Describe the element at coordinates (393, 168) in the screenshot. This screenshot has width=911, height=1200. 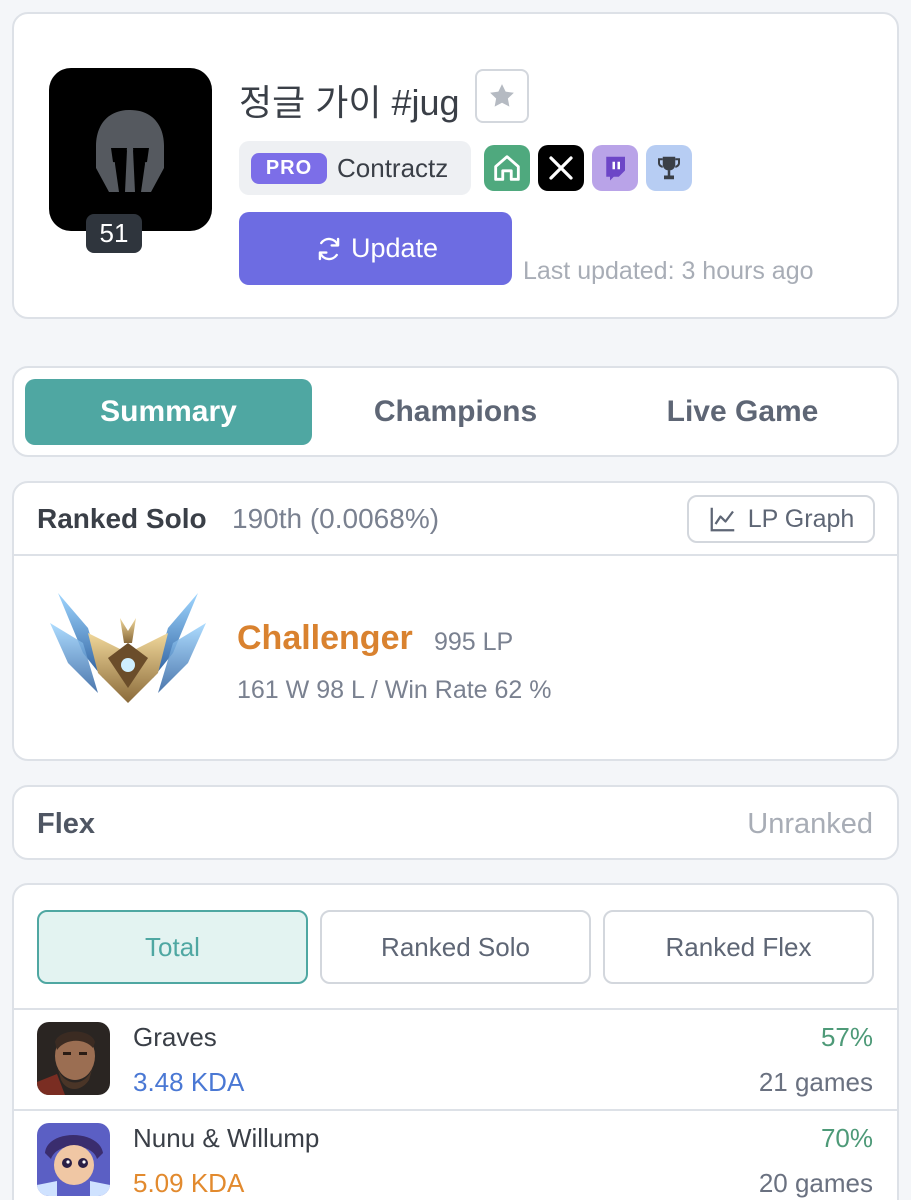
I see `pro-player-name: Contractz` at that location.